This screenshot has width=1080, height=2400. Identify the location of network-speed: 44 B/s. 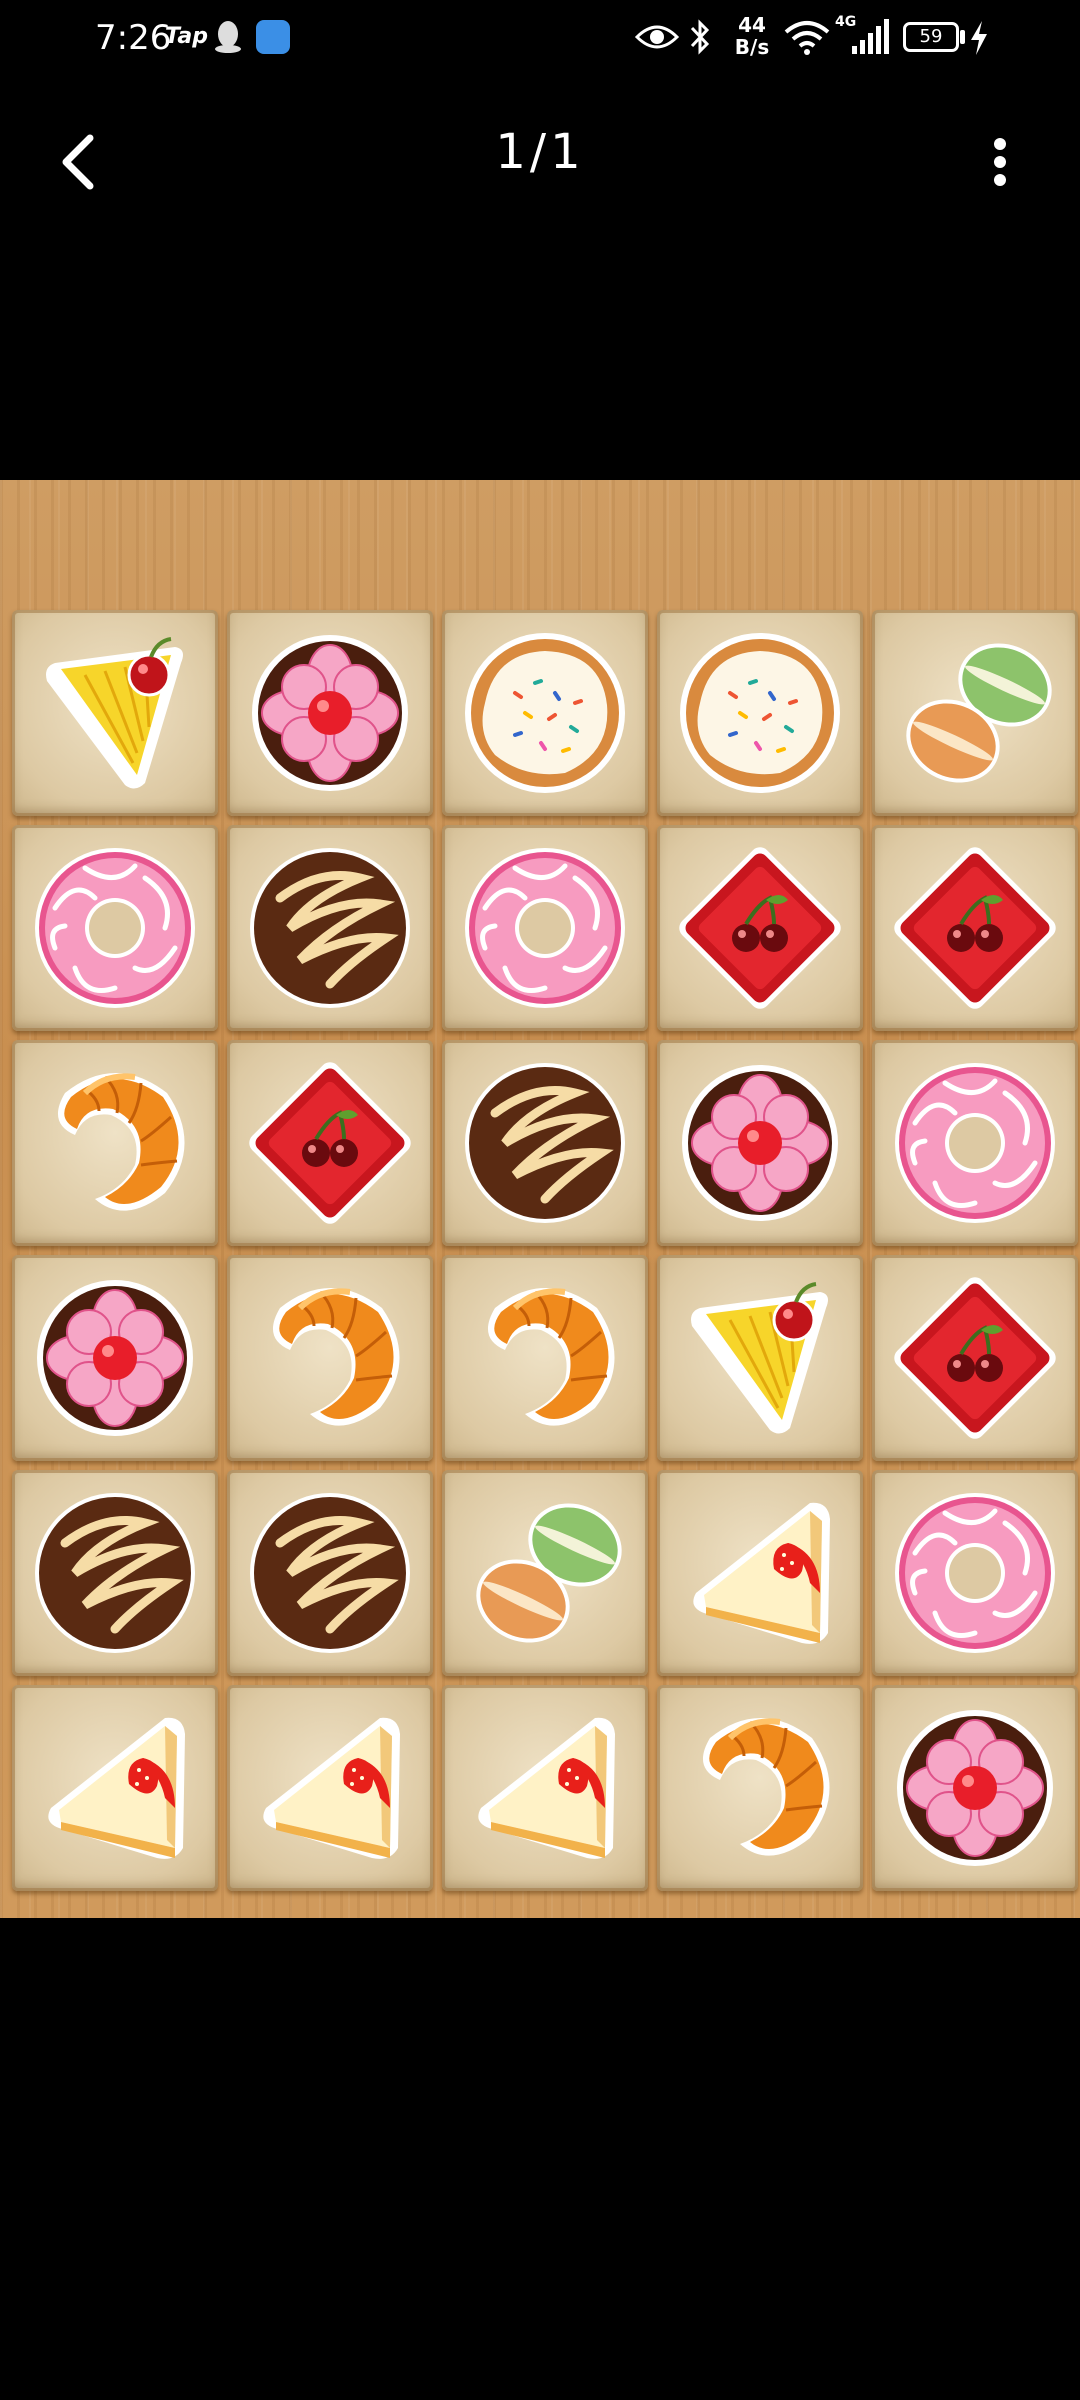
(752, 36).